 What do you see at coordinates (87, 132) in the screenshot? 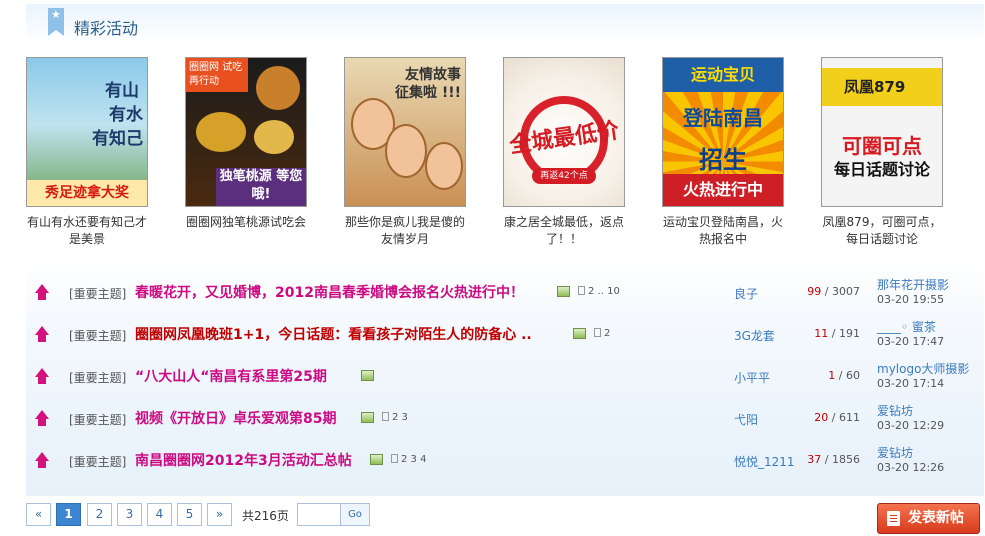
I see `activity-poster: 有山 有水 有知己 秀足迹拿大奖` at bounding box center [87, 132].